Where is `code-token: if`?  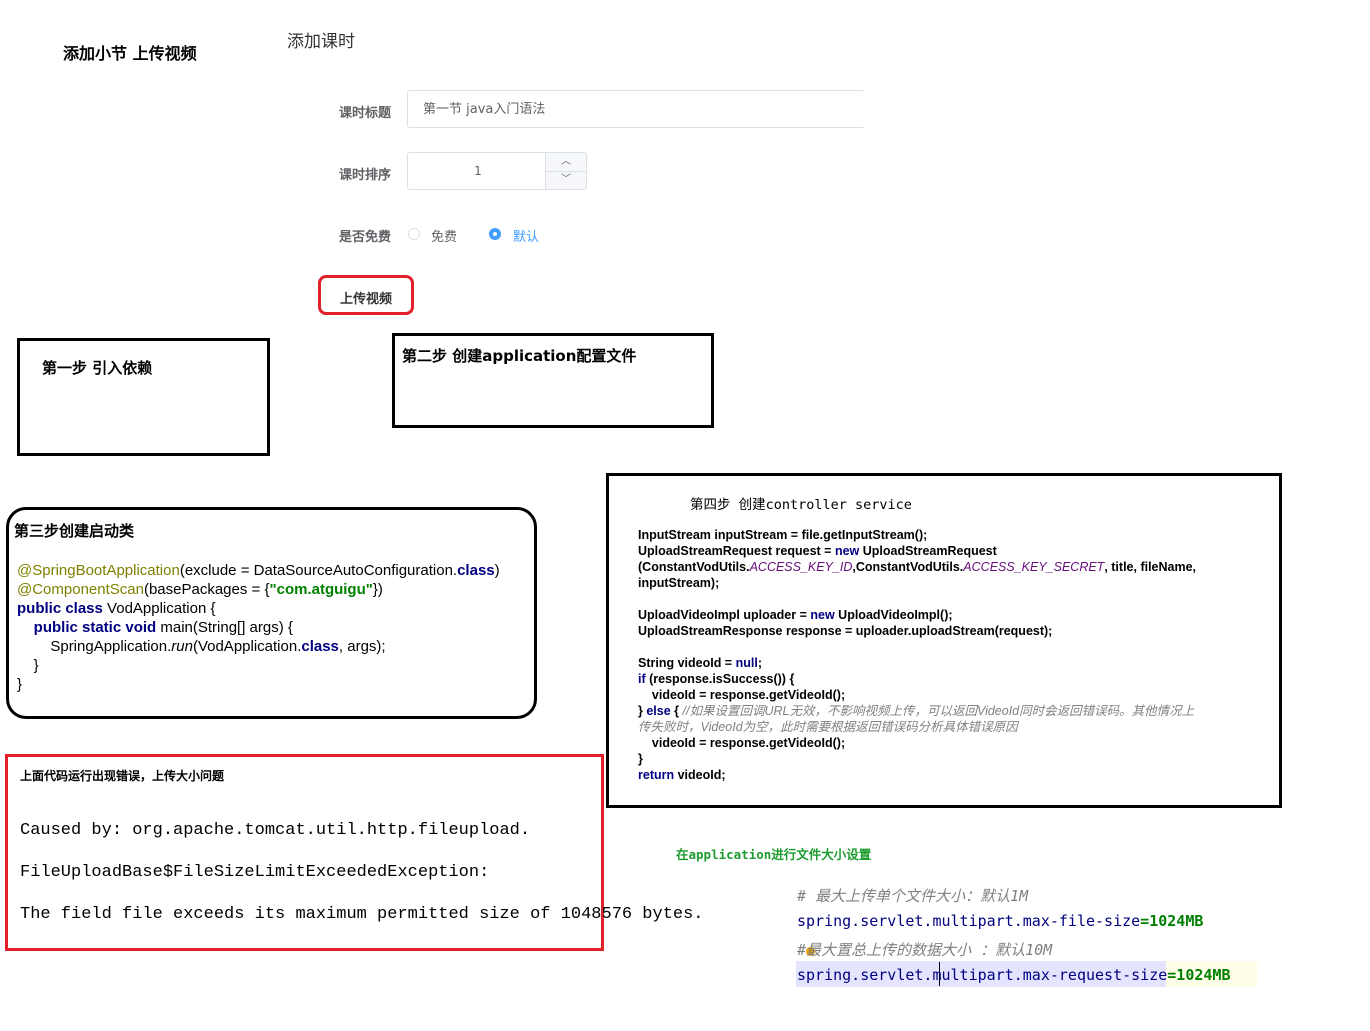
code-token: if is located at coordinates (644, 679).